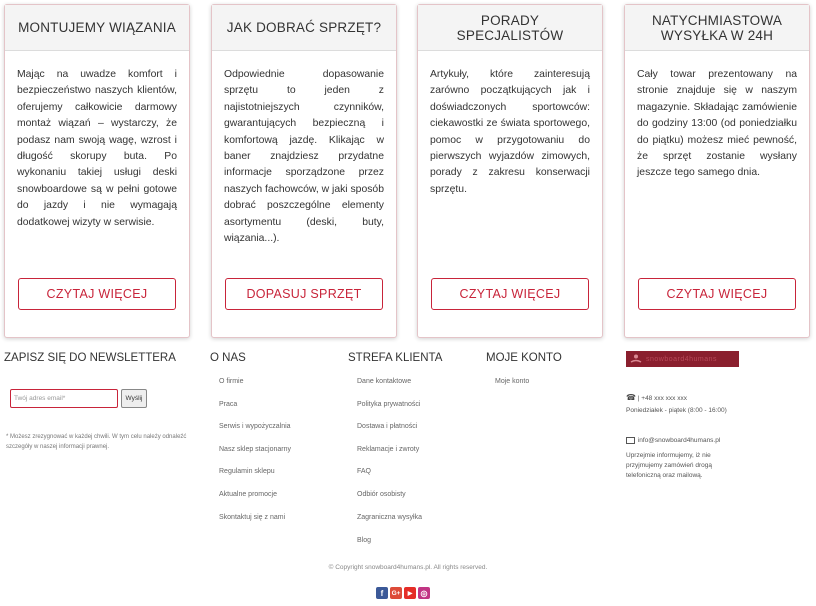 The height and width of the screenshot is (606, 816). Describe the element at coordinates (64, 398) in the screenshot. I see `newsletter-email-input: Twój adres email*` at that location.